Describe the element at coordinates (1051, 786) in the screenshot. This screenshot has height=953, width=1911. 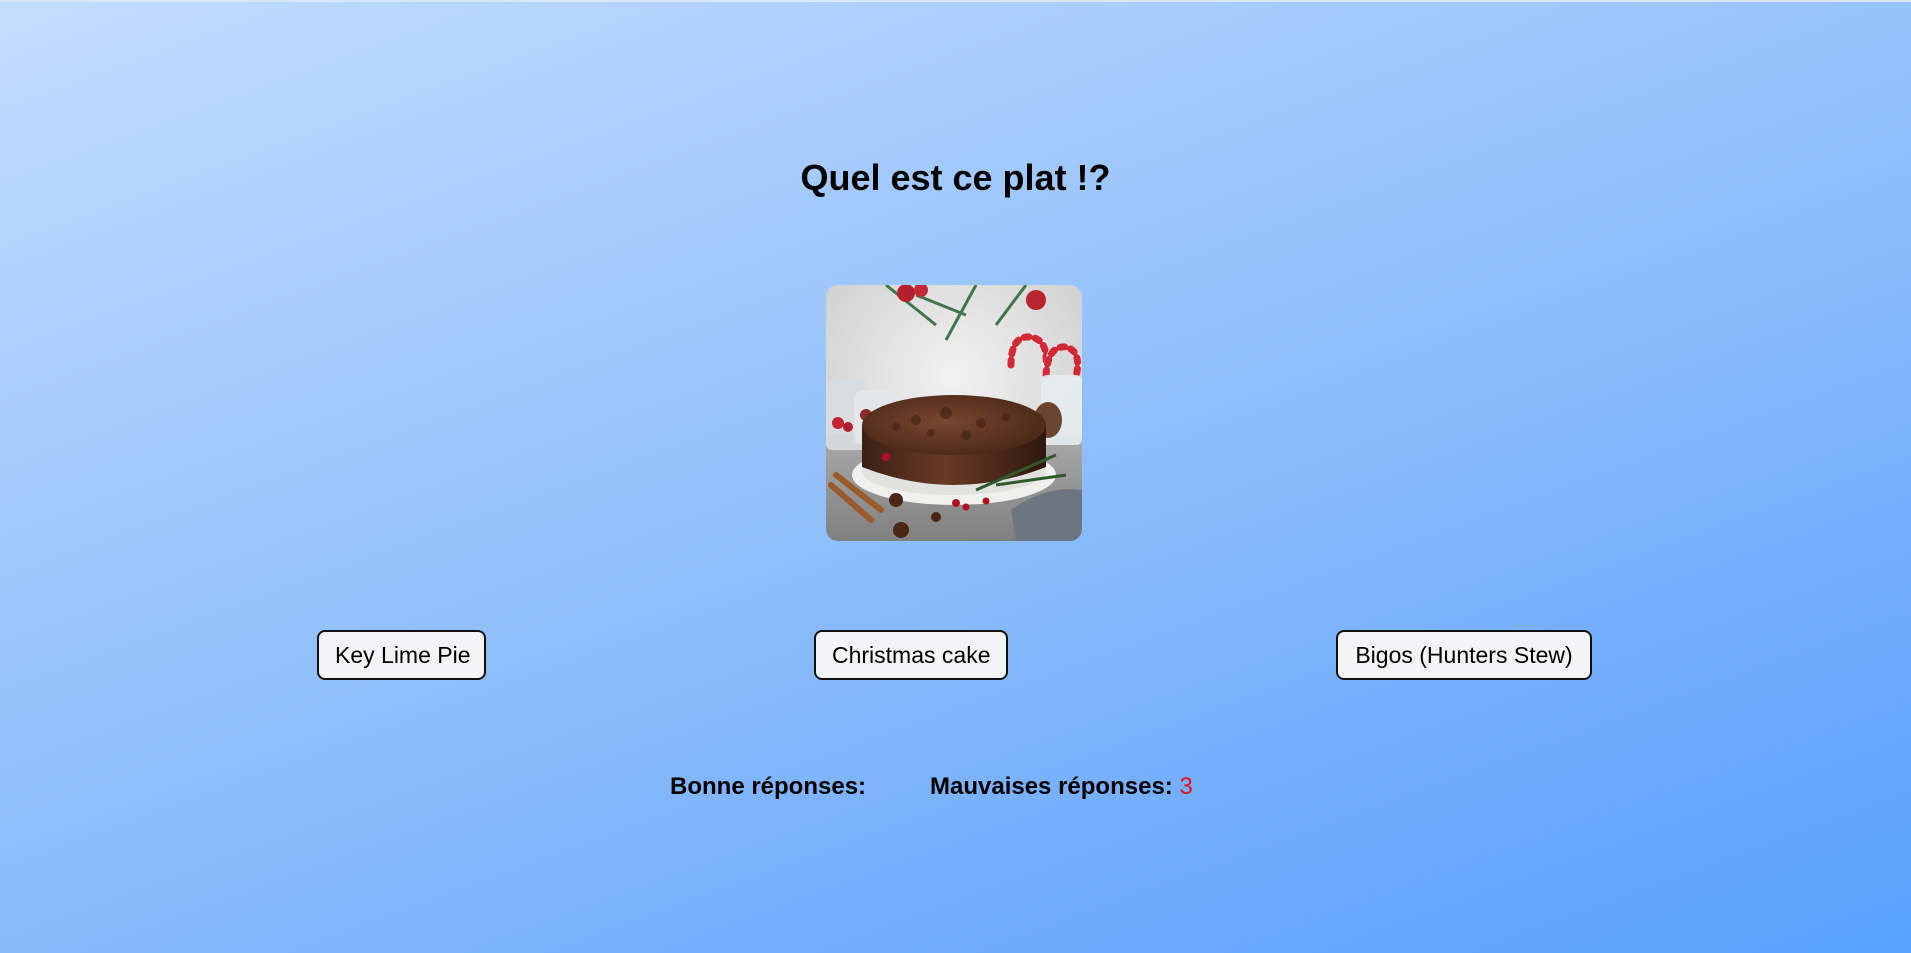
I see `bad-answers-label: Mauvaises réponses:` at that location.